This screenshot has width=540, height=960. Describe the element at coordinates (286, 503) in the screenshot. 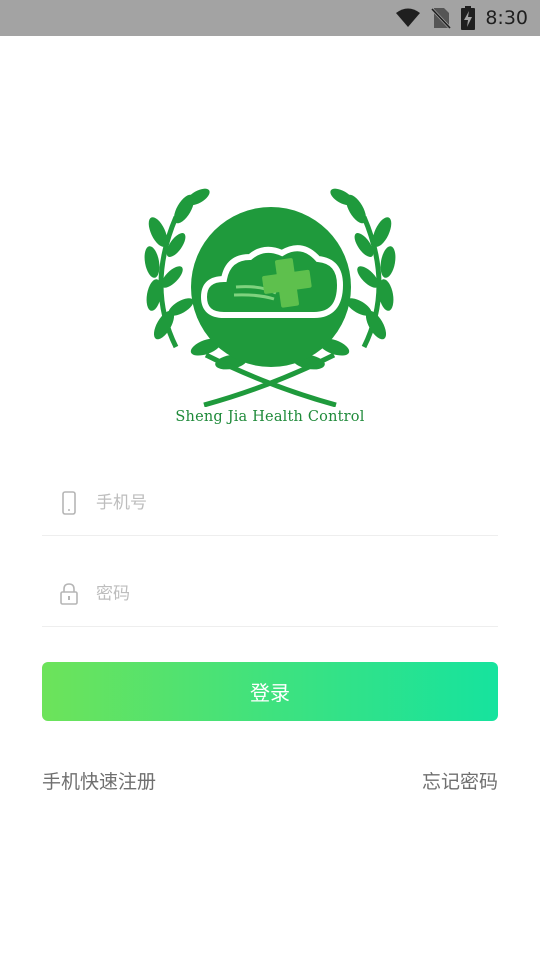

I see `phone-input` at that location.